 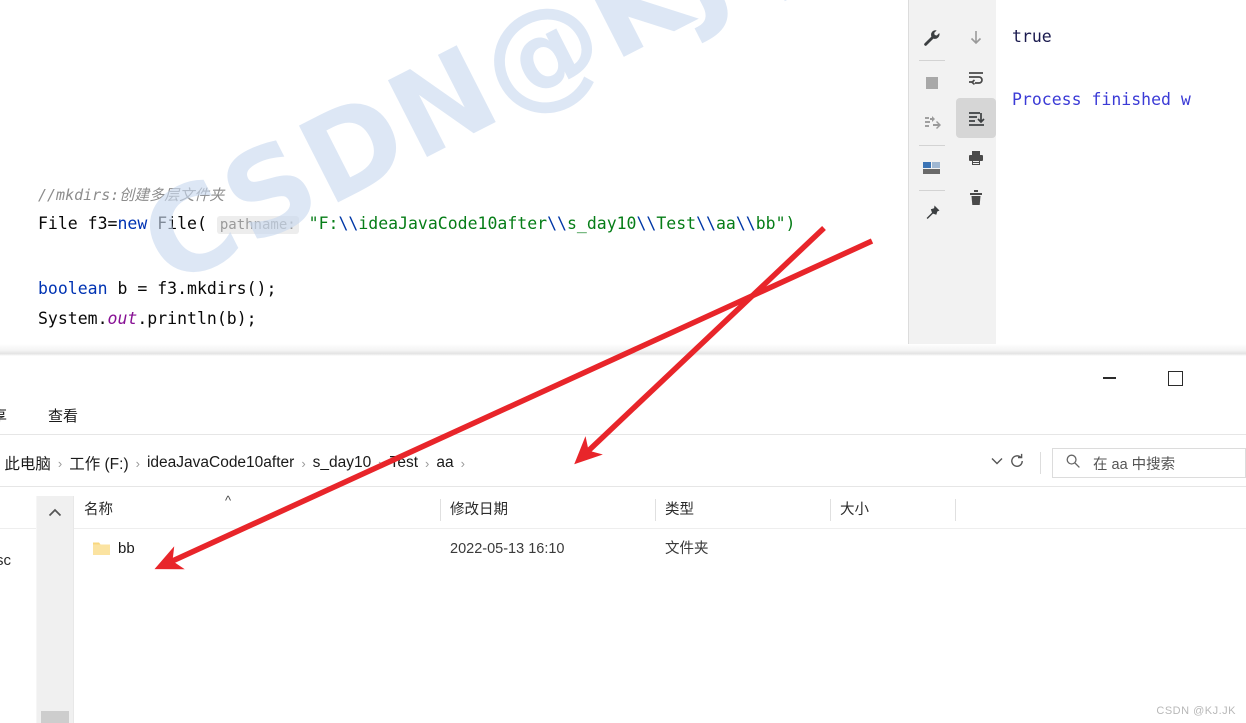 What do you see at coordinates (122, 318) in the screenshot?
I see `code-static-field-out: out` at bounding box center [122, 318].